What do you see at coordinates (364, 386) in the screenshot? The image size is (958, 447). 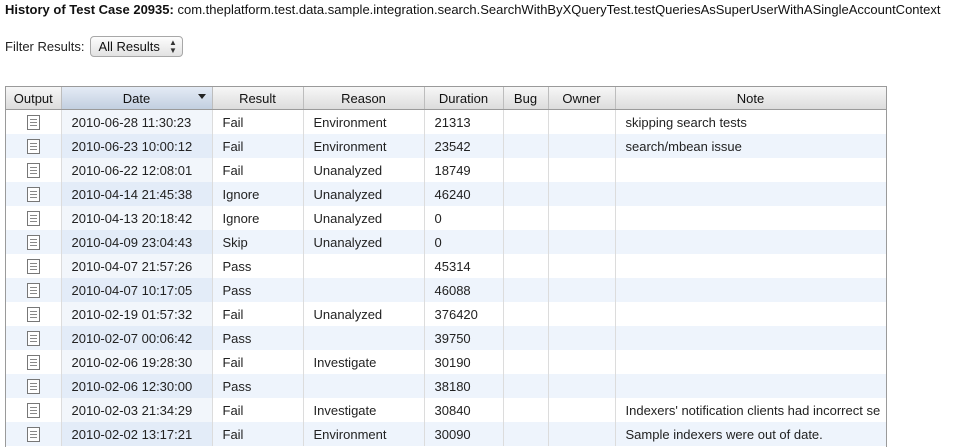 I see `row-reason` at bounding box center [364, 386].